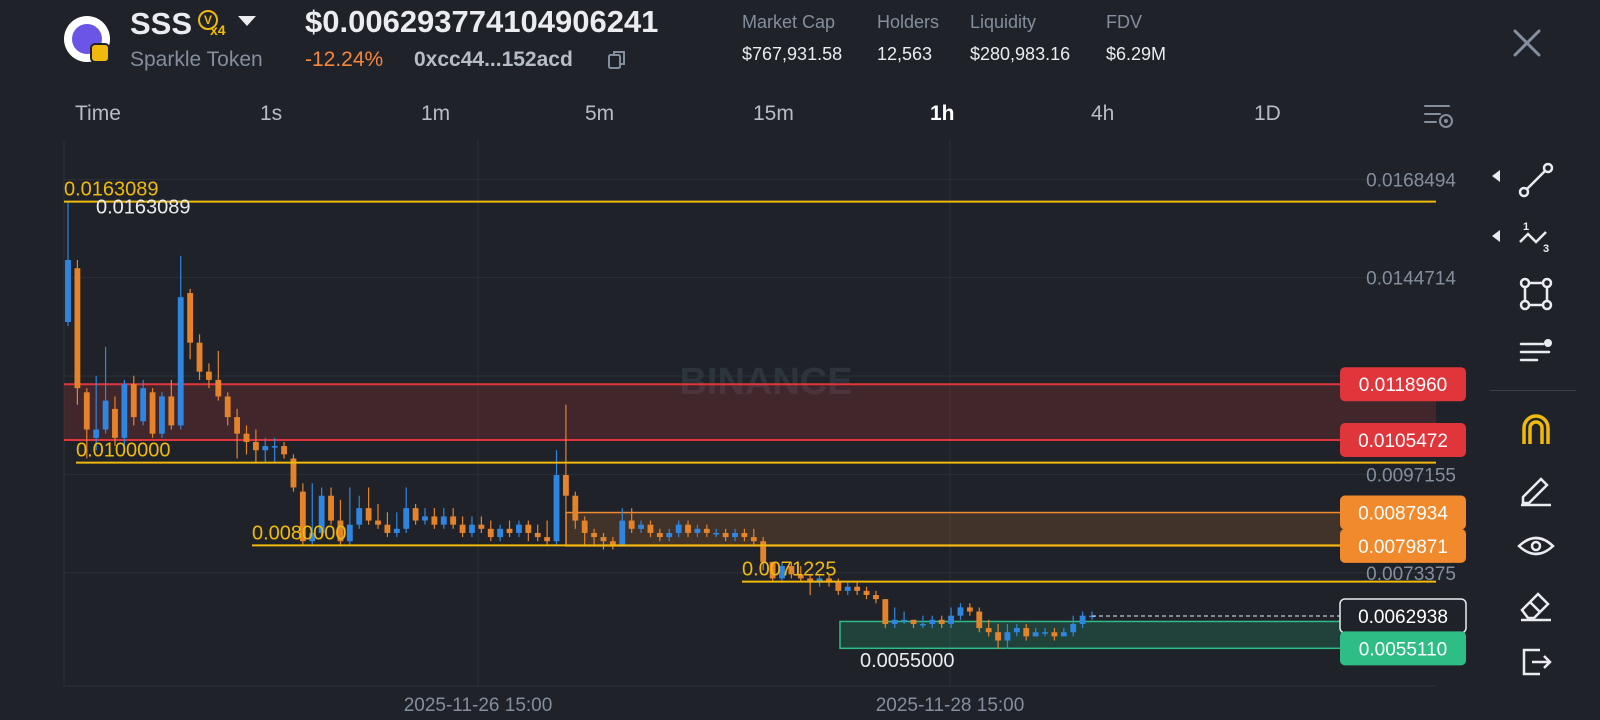 Image resolution: width=1600 pixels, height=720 pixels. I want to click on price-tag-support: 0.0055110, so click(1403, 648).